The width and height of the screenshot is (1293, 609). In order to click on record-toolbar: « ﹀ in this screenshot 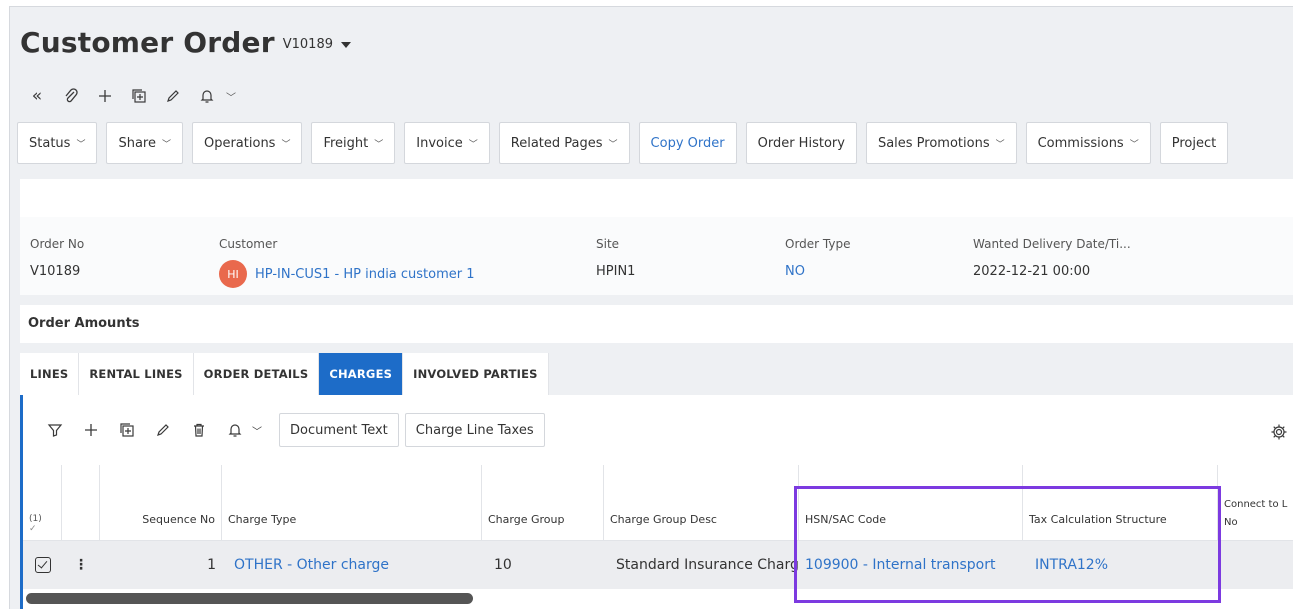, I will do `click(134, 96)`.